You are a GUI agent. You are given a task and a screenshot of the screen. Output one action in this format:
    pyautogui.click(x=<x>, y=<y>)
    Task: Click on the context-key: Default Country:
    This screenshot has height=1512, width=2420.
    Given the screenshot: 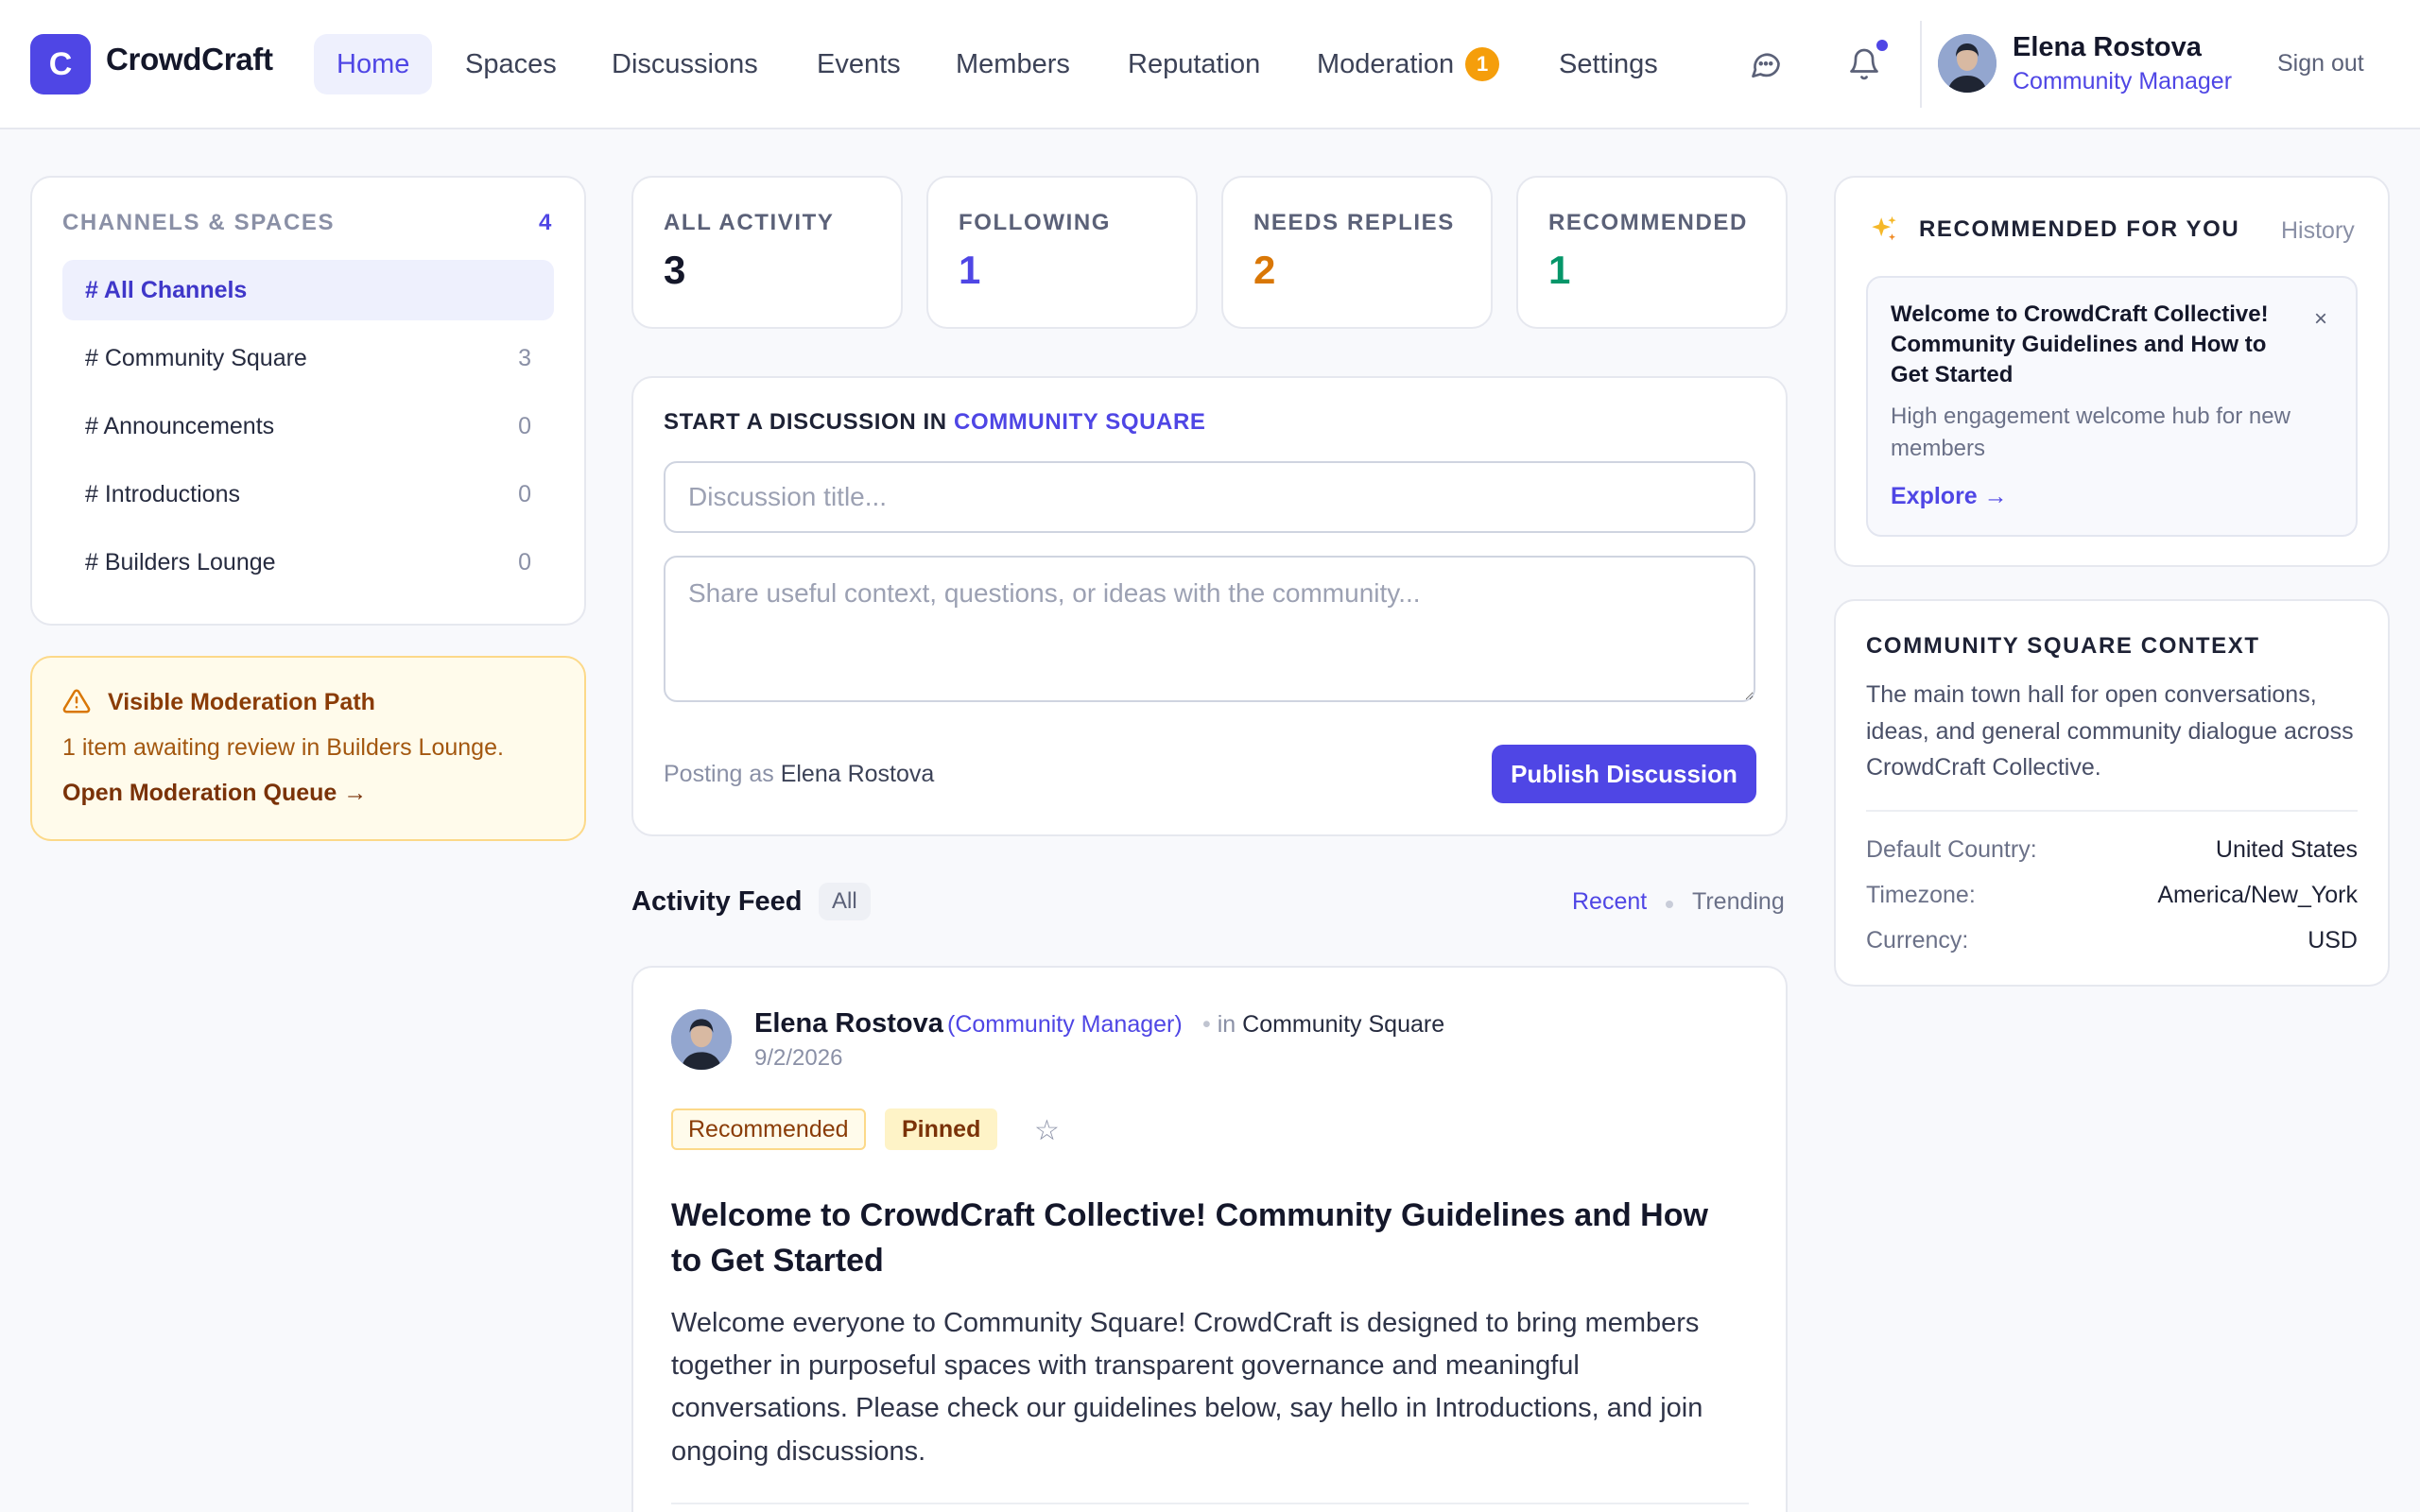 What is the action you would take?
    pyautogui.click(x=1951, y=849)
    